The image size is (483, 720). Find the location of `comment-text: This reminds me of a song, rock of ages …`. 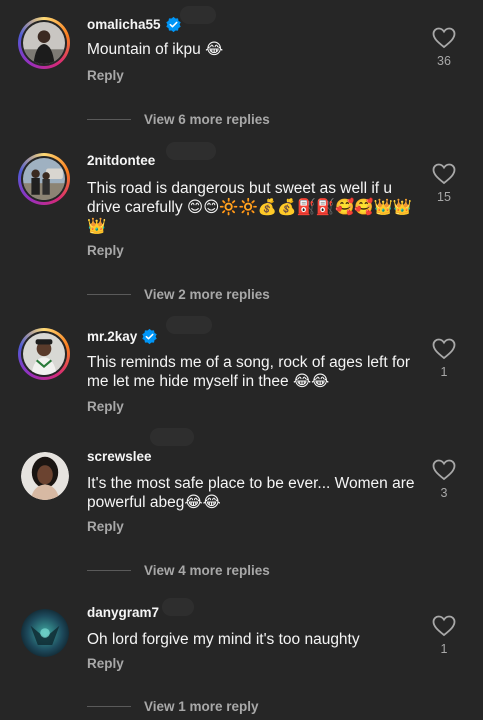

comment-text: This reminds me of a song, rock of ages … is located at coordinates (249, 372).